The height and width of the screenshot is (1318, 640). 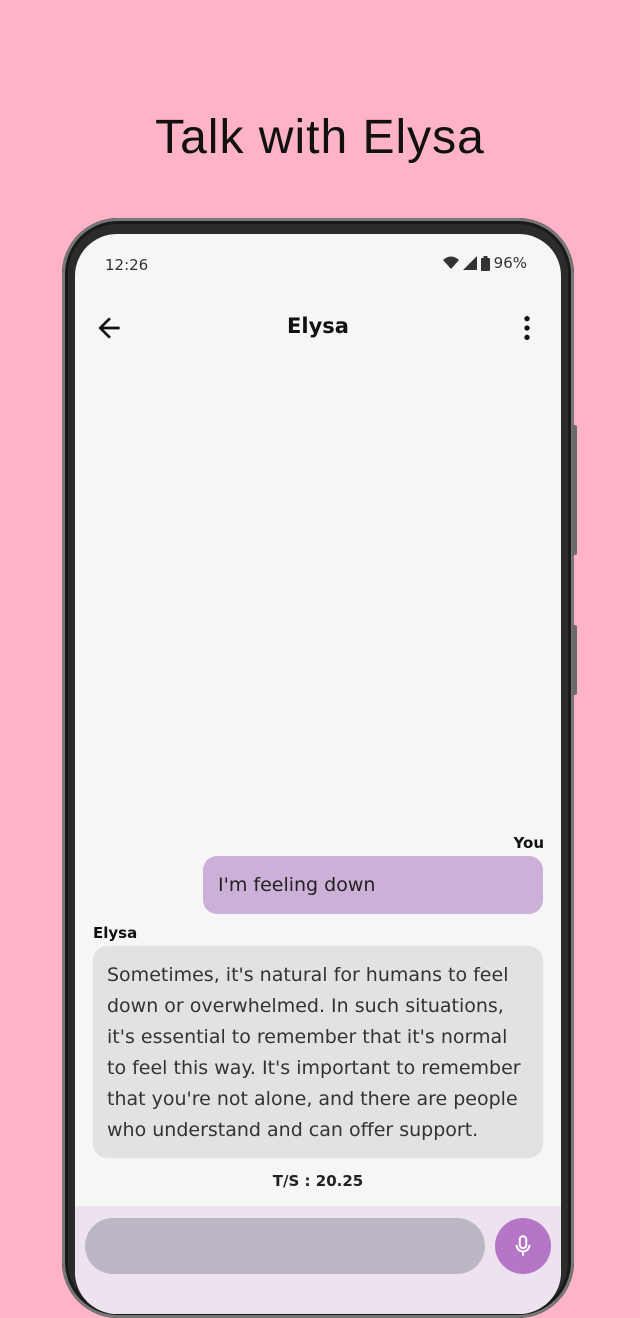 What do you see at coordinates (574, 490) in the screenshot?
I see `phone-volume-button` at bounding box center [574, 490].